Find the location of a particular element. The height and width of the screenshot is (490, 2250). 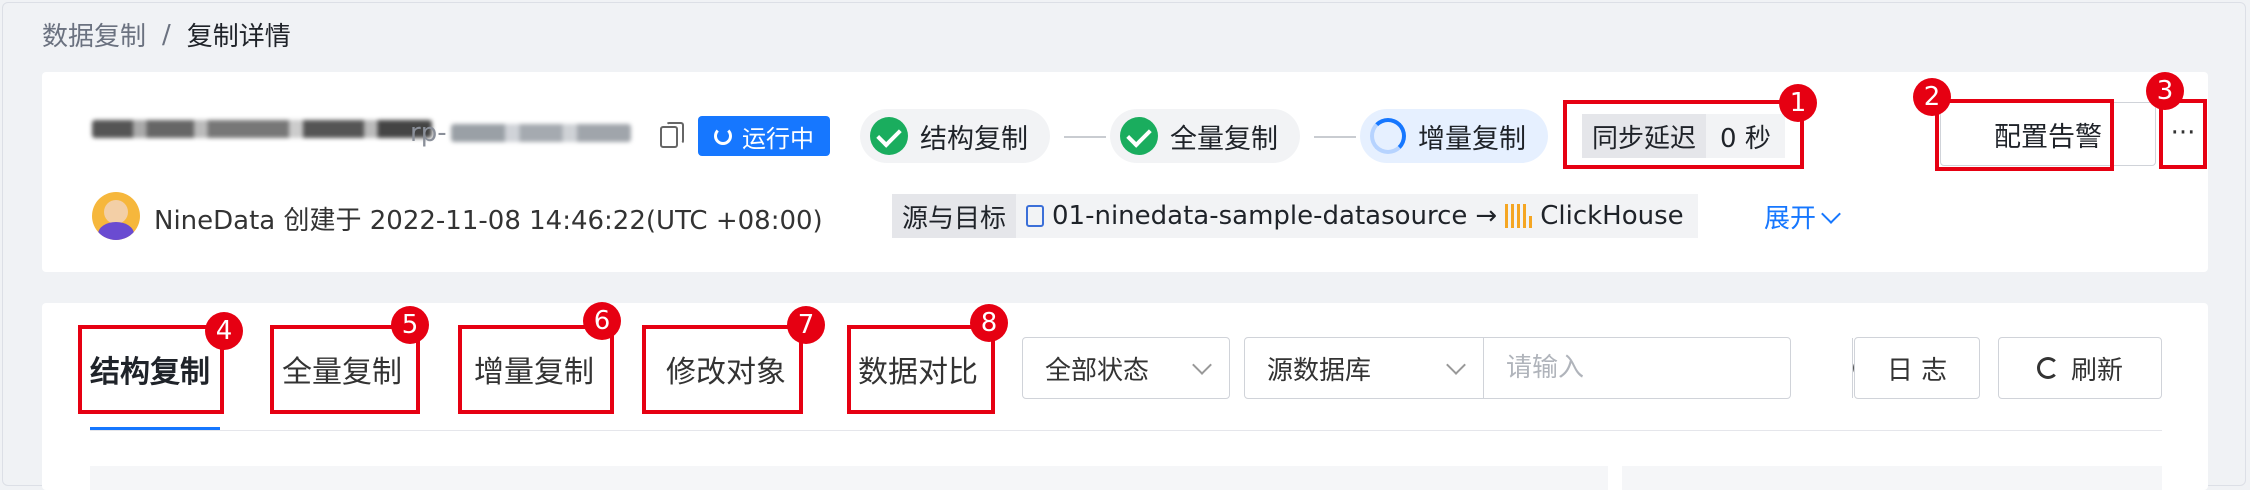

refresh-button: 刷新 is located at coordinates (2080, 368).